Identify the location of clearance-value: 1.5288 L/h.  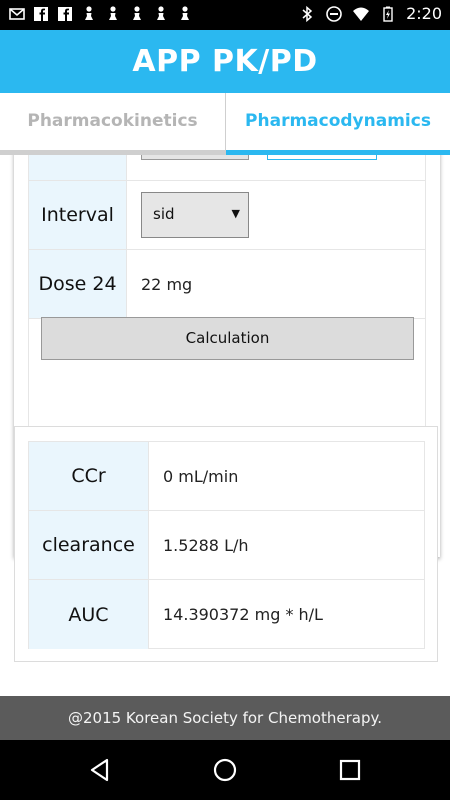
(206, 545).